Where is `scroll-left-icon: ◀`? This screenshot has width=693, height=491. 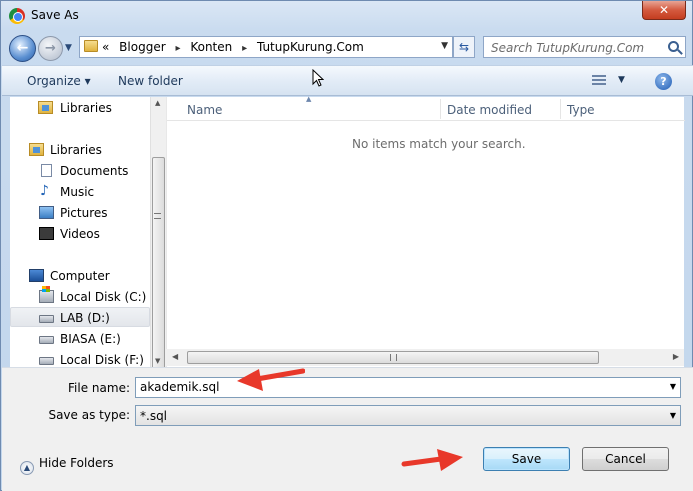
scroll-left-icon: ◀ is located at coordinates (175, 356).